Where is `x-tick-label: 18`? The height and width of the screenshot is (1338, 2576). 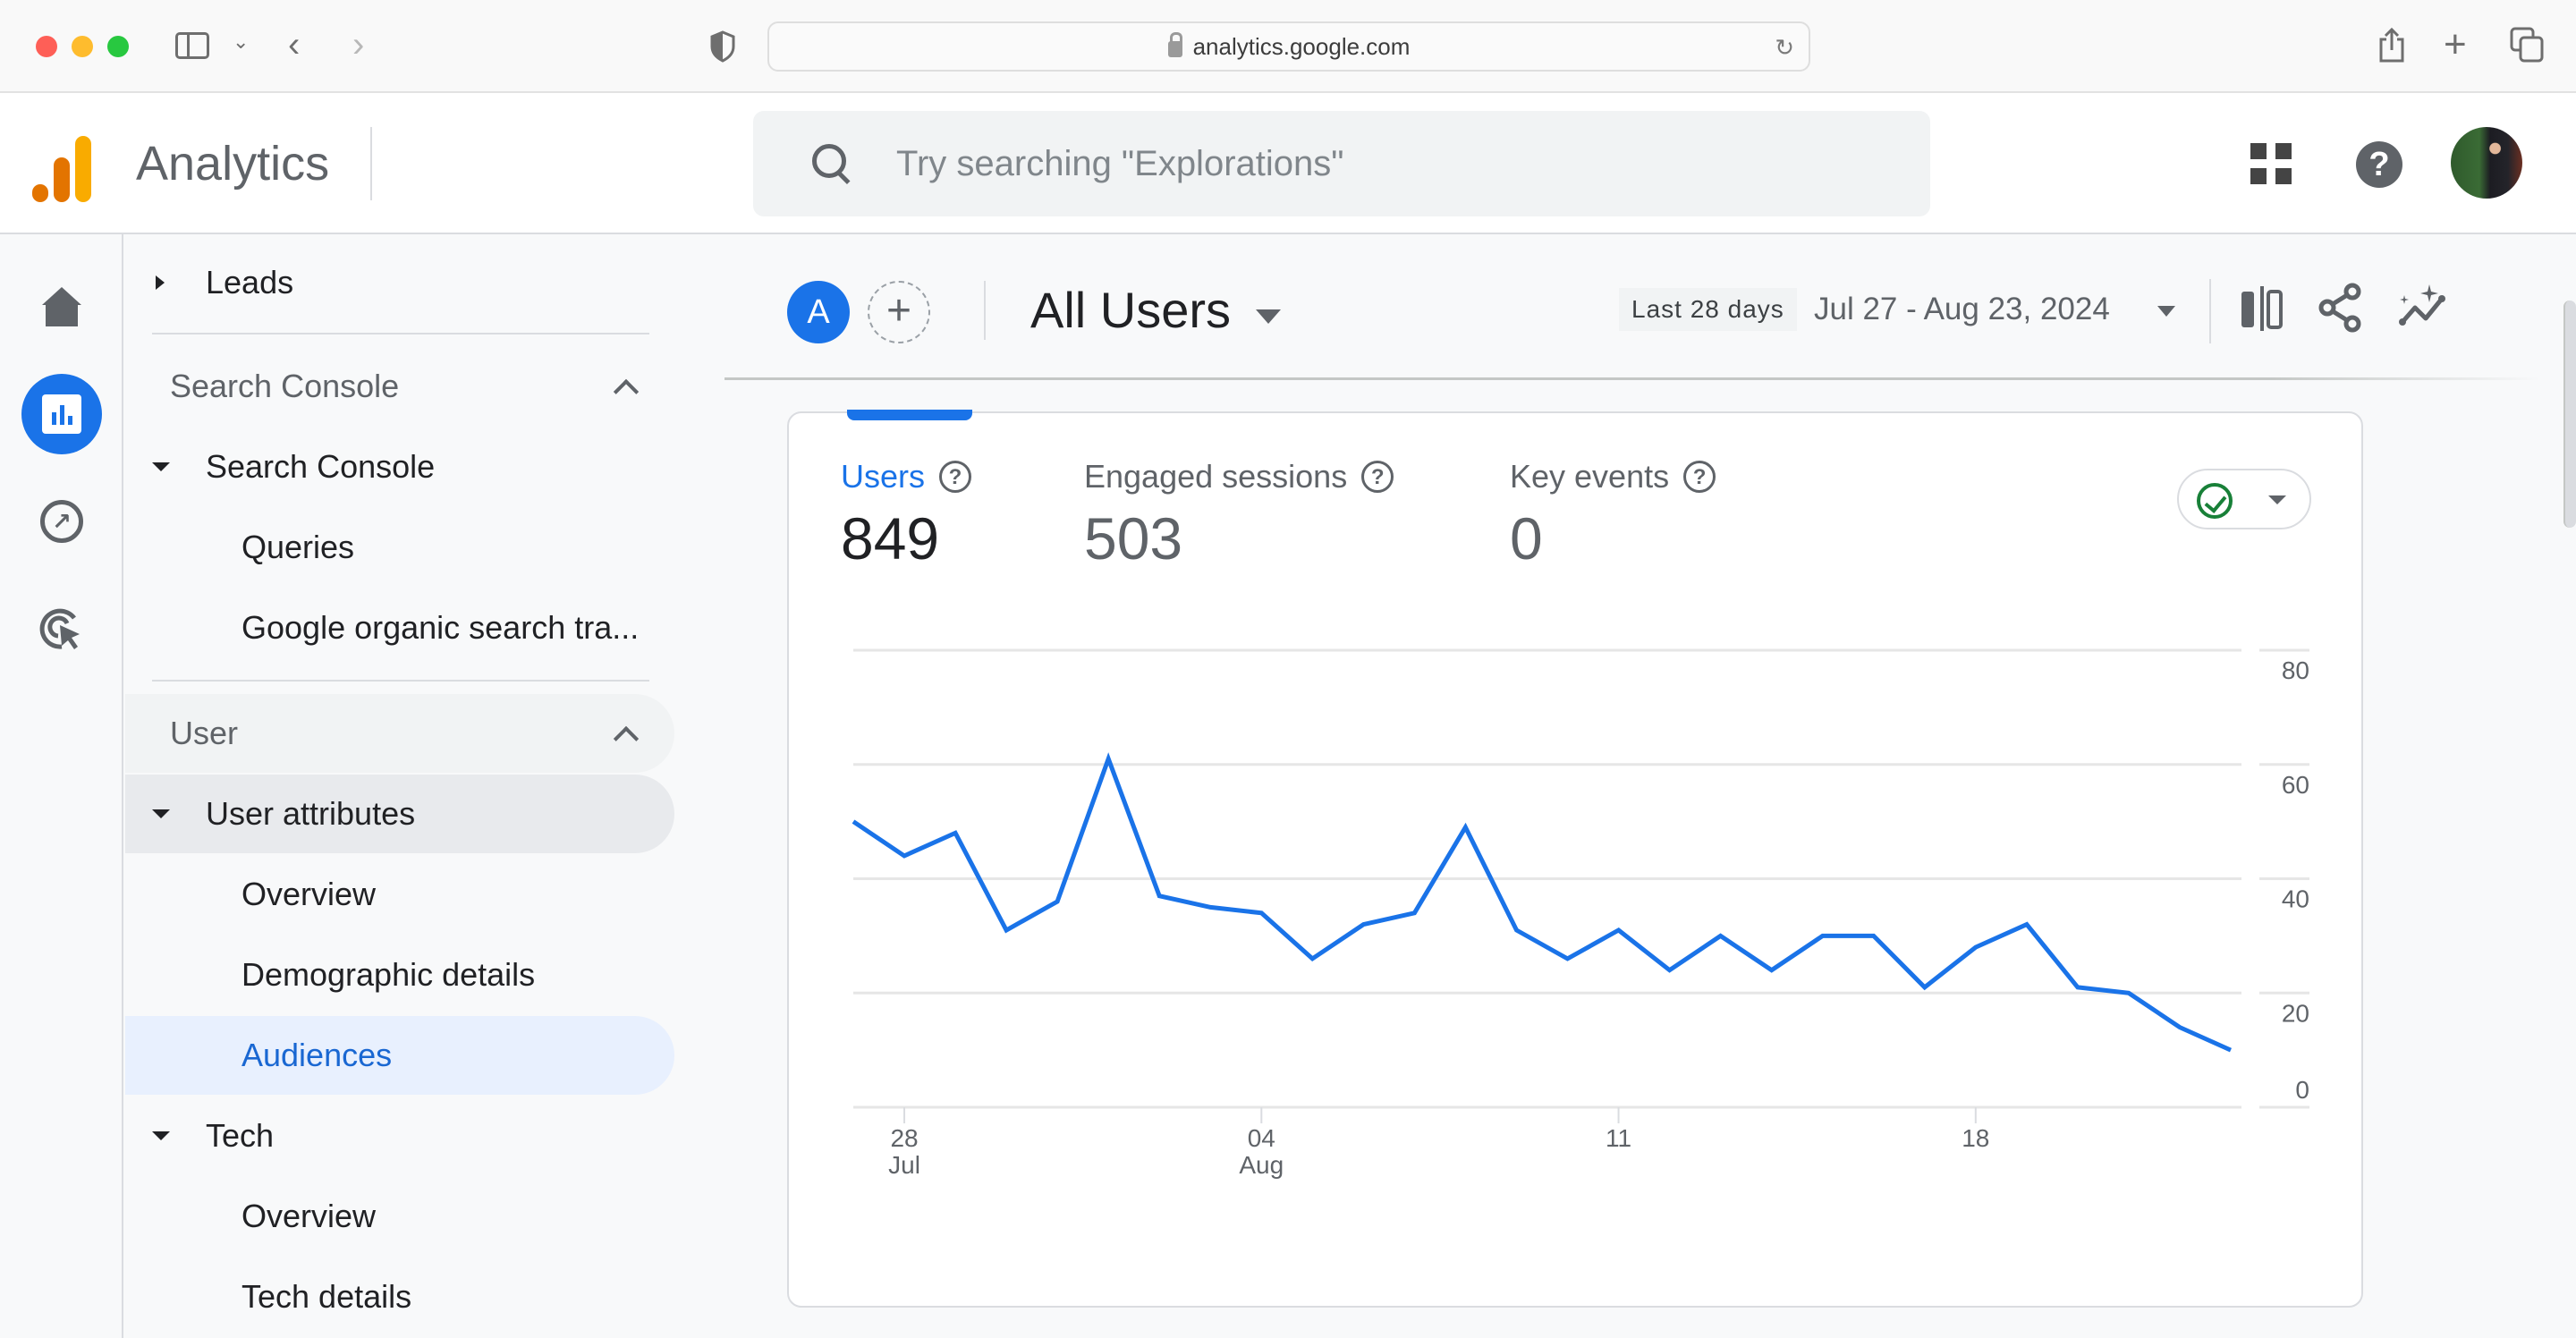
x-tick-label: 18 is located at coordinates (1975, 1138).